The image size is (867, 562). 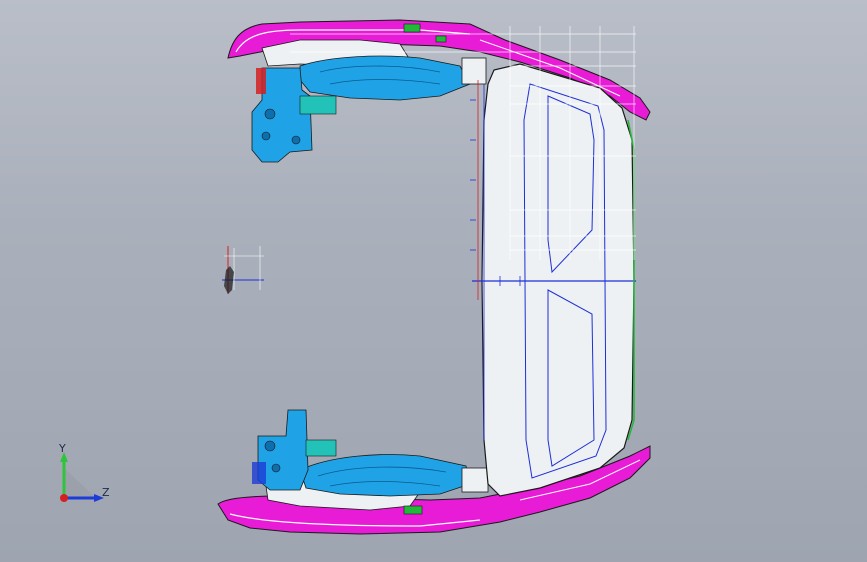 I want to click on triad-z-label: Z, so click(x=106, y=492).